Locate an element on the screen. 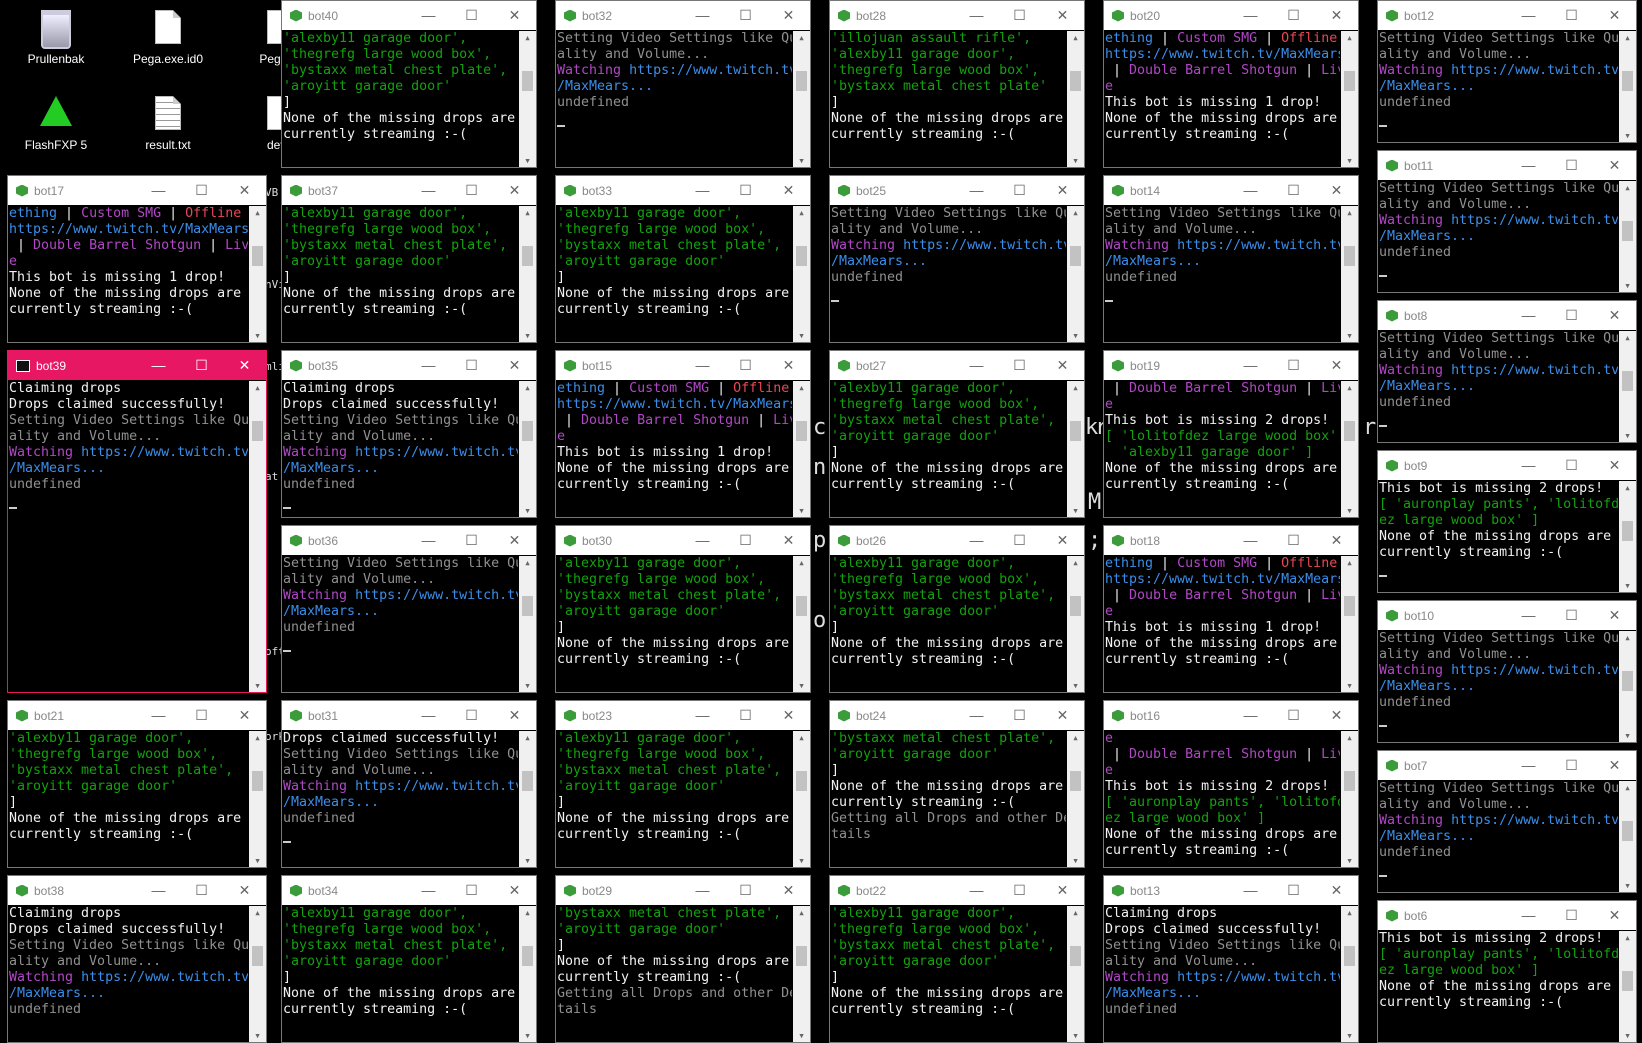  title-bar: bot8 — ☐ ✕ is located at coordinates (1507, 315).